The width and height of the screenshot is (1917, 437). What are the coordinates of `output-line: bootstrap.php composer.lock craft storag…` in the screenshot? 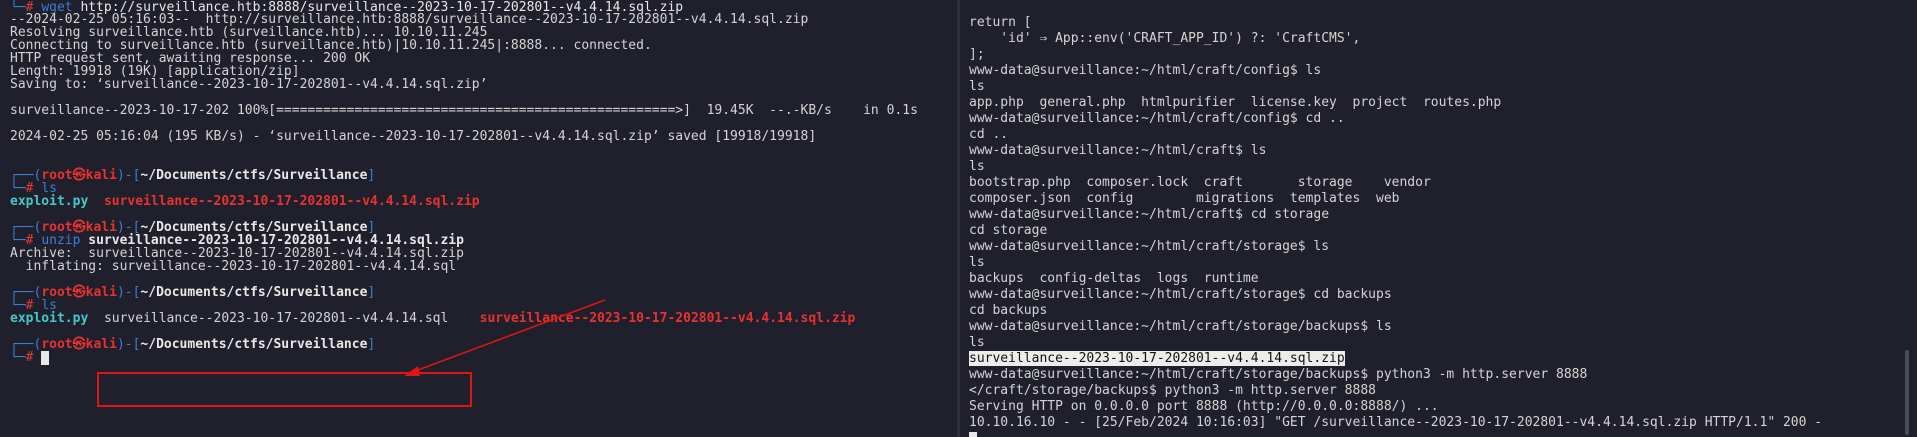 It's located at (1200, 182).